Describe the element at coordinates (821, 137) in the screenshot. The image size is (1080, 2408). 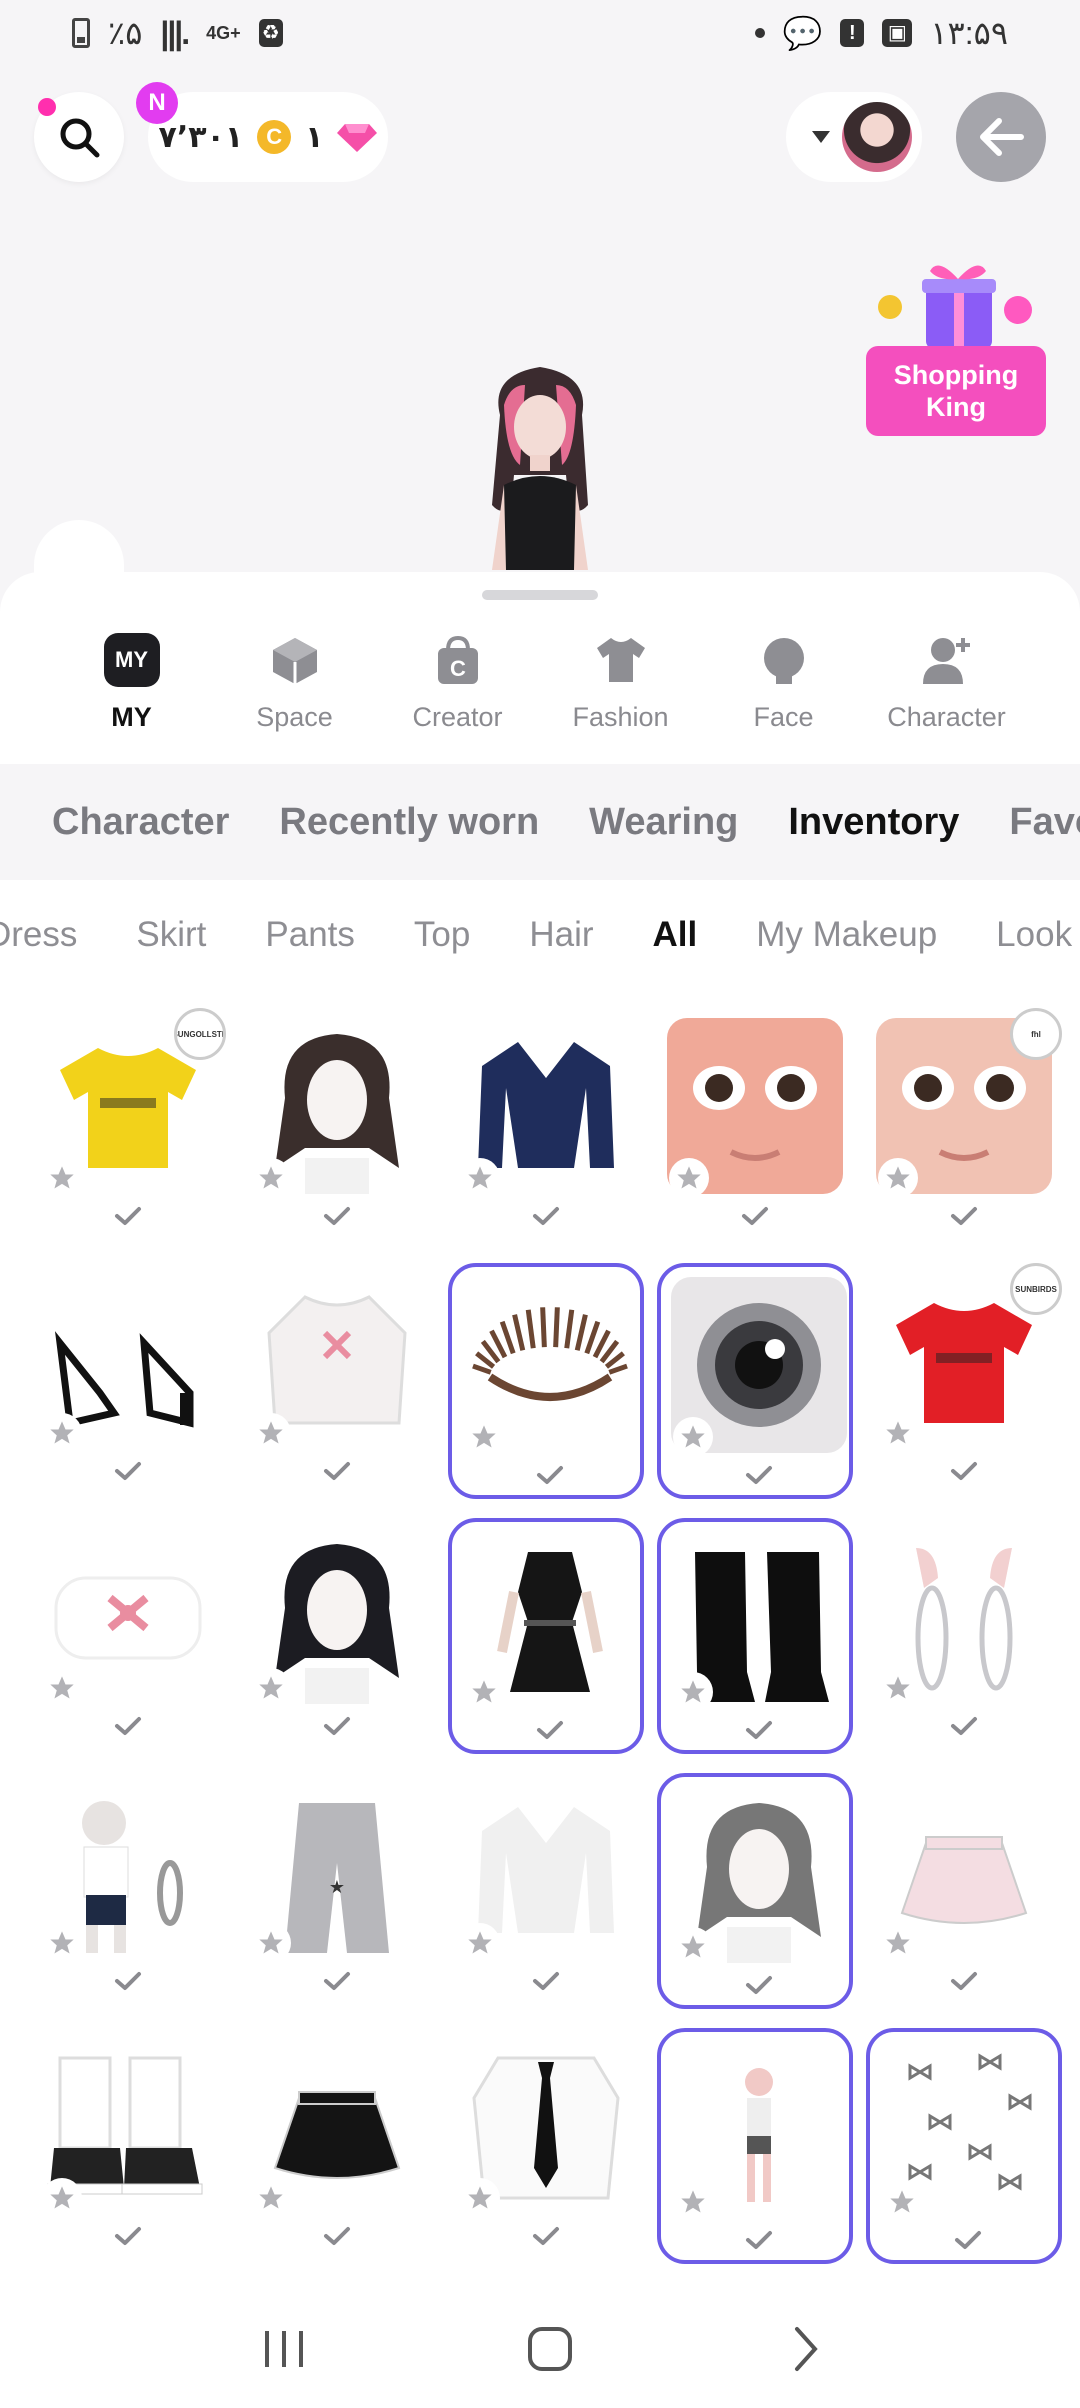
I see `chevron-down-icon` at that location.